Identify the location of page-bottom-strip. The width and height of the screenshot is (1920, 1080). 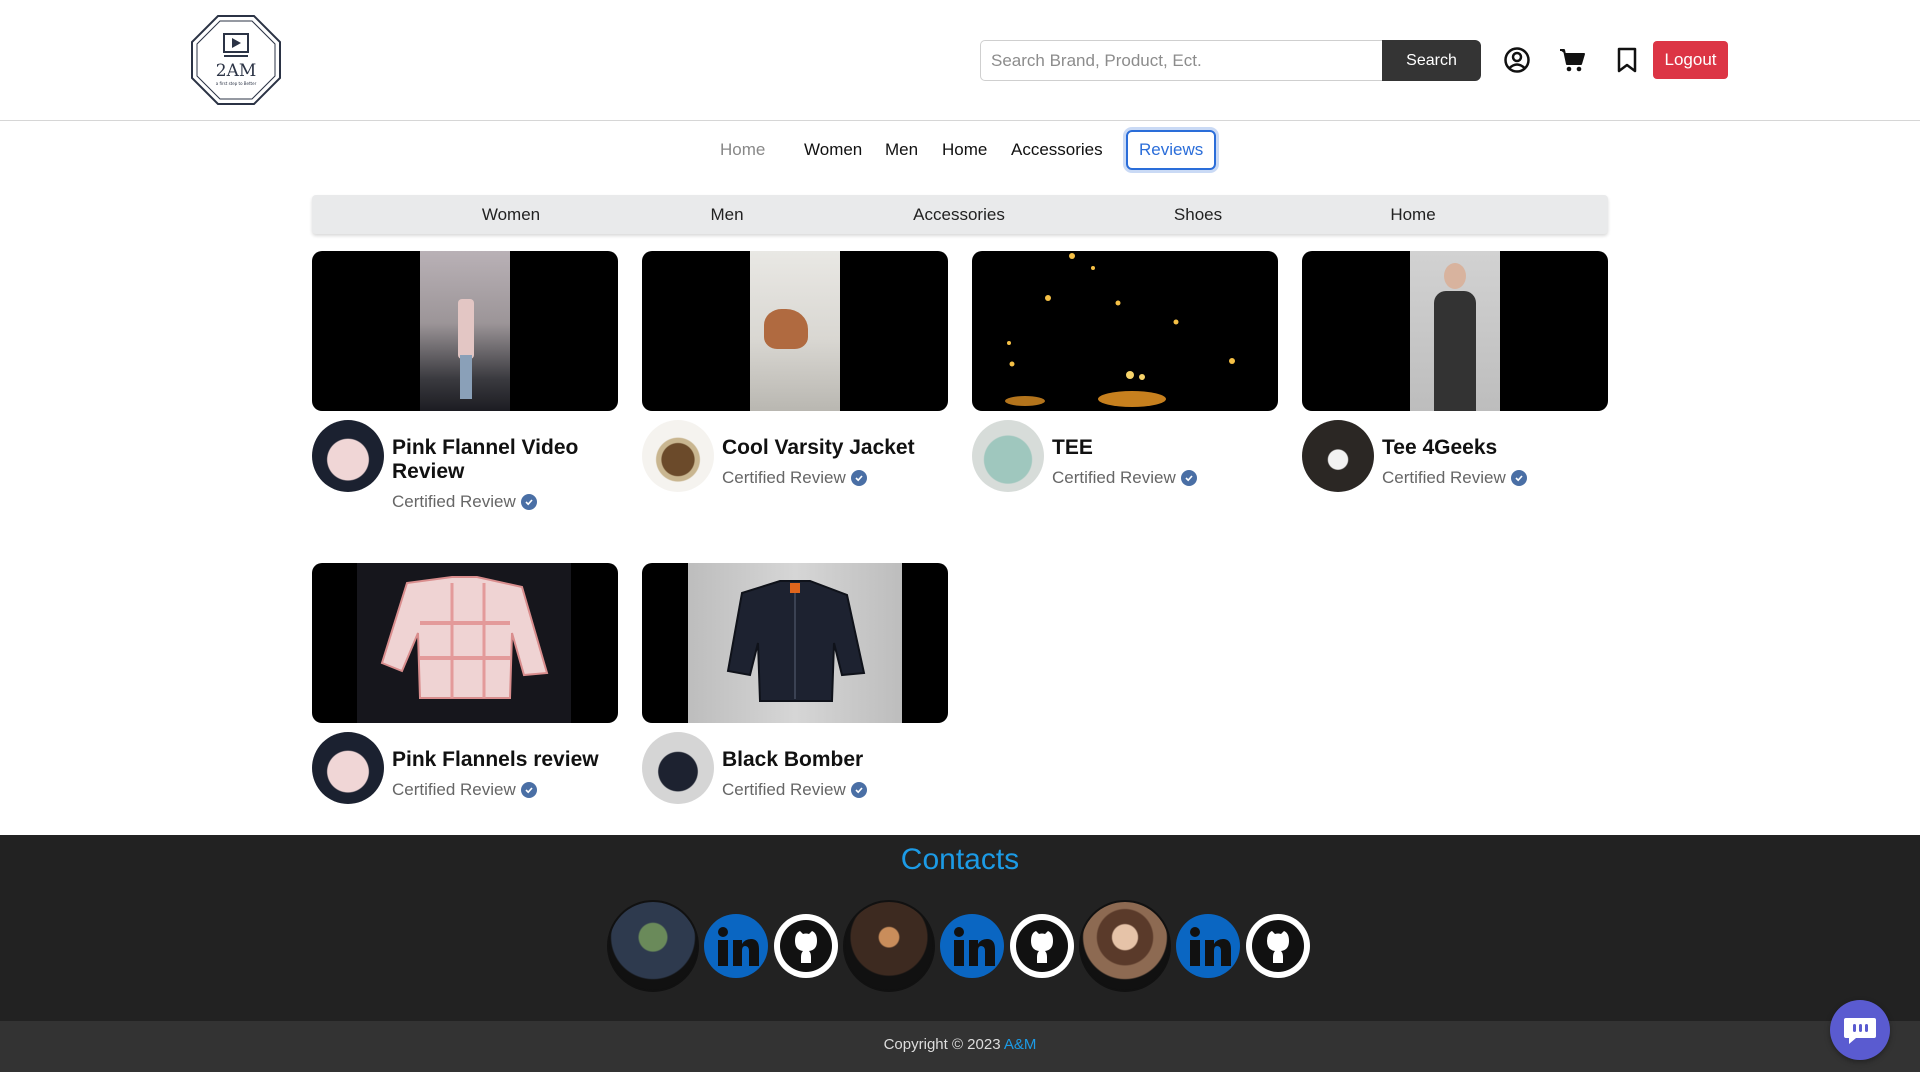
(960, 1076).